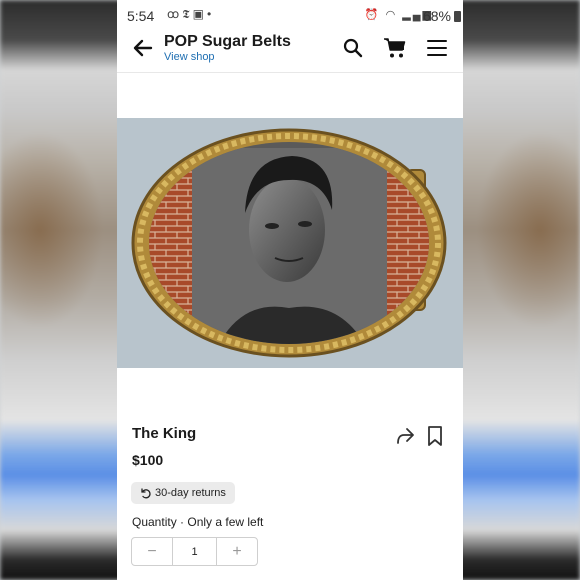  What do you see at coordinates (290, 51) in the screenshot?
I see `app-bar: POP Sugar Belts View shop` at bounding box center [290, 51].